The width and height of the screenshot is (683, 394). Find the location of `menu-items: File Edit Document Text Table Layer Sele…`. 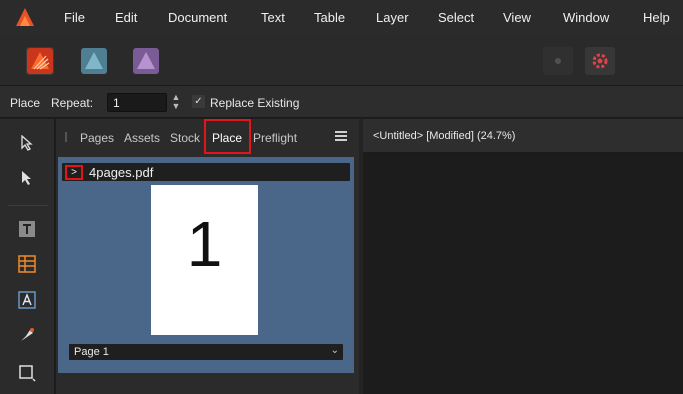

menu-items: File Edit Document Text Table Layer Sele… is located at coordinates (341, 17).